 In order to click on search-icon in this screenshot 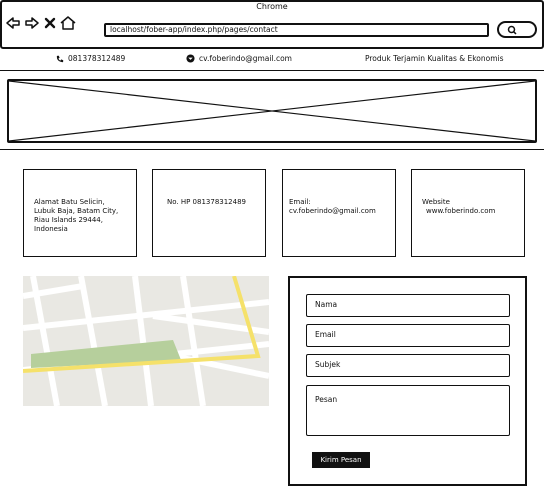, I will do `click(512, 30)`.